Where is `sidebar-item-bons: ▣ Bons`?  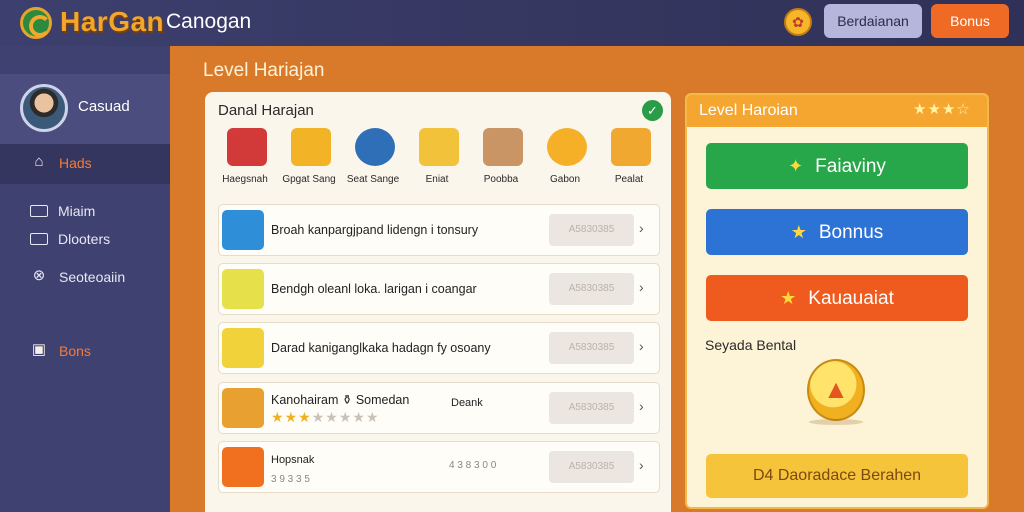
sidebar-item-bons: ▣ Bons is located at coordinates (85, 352).